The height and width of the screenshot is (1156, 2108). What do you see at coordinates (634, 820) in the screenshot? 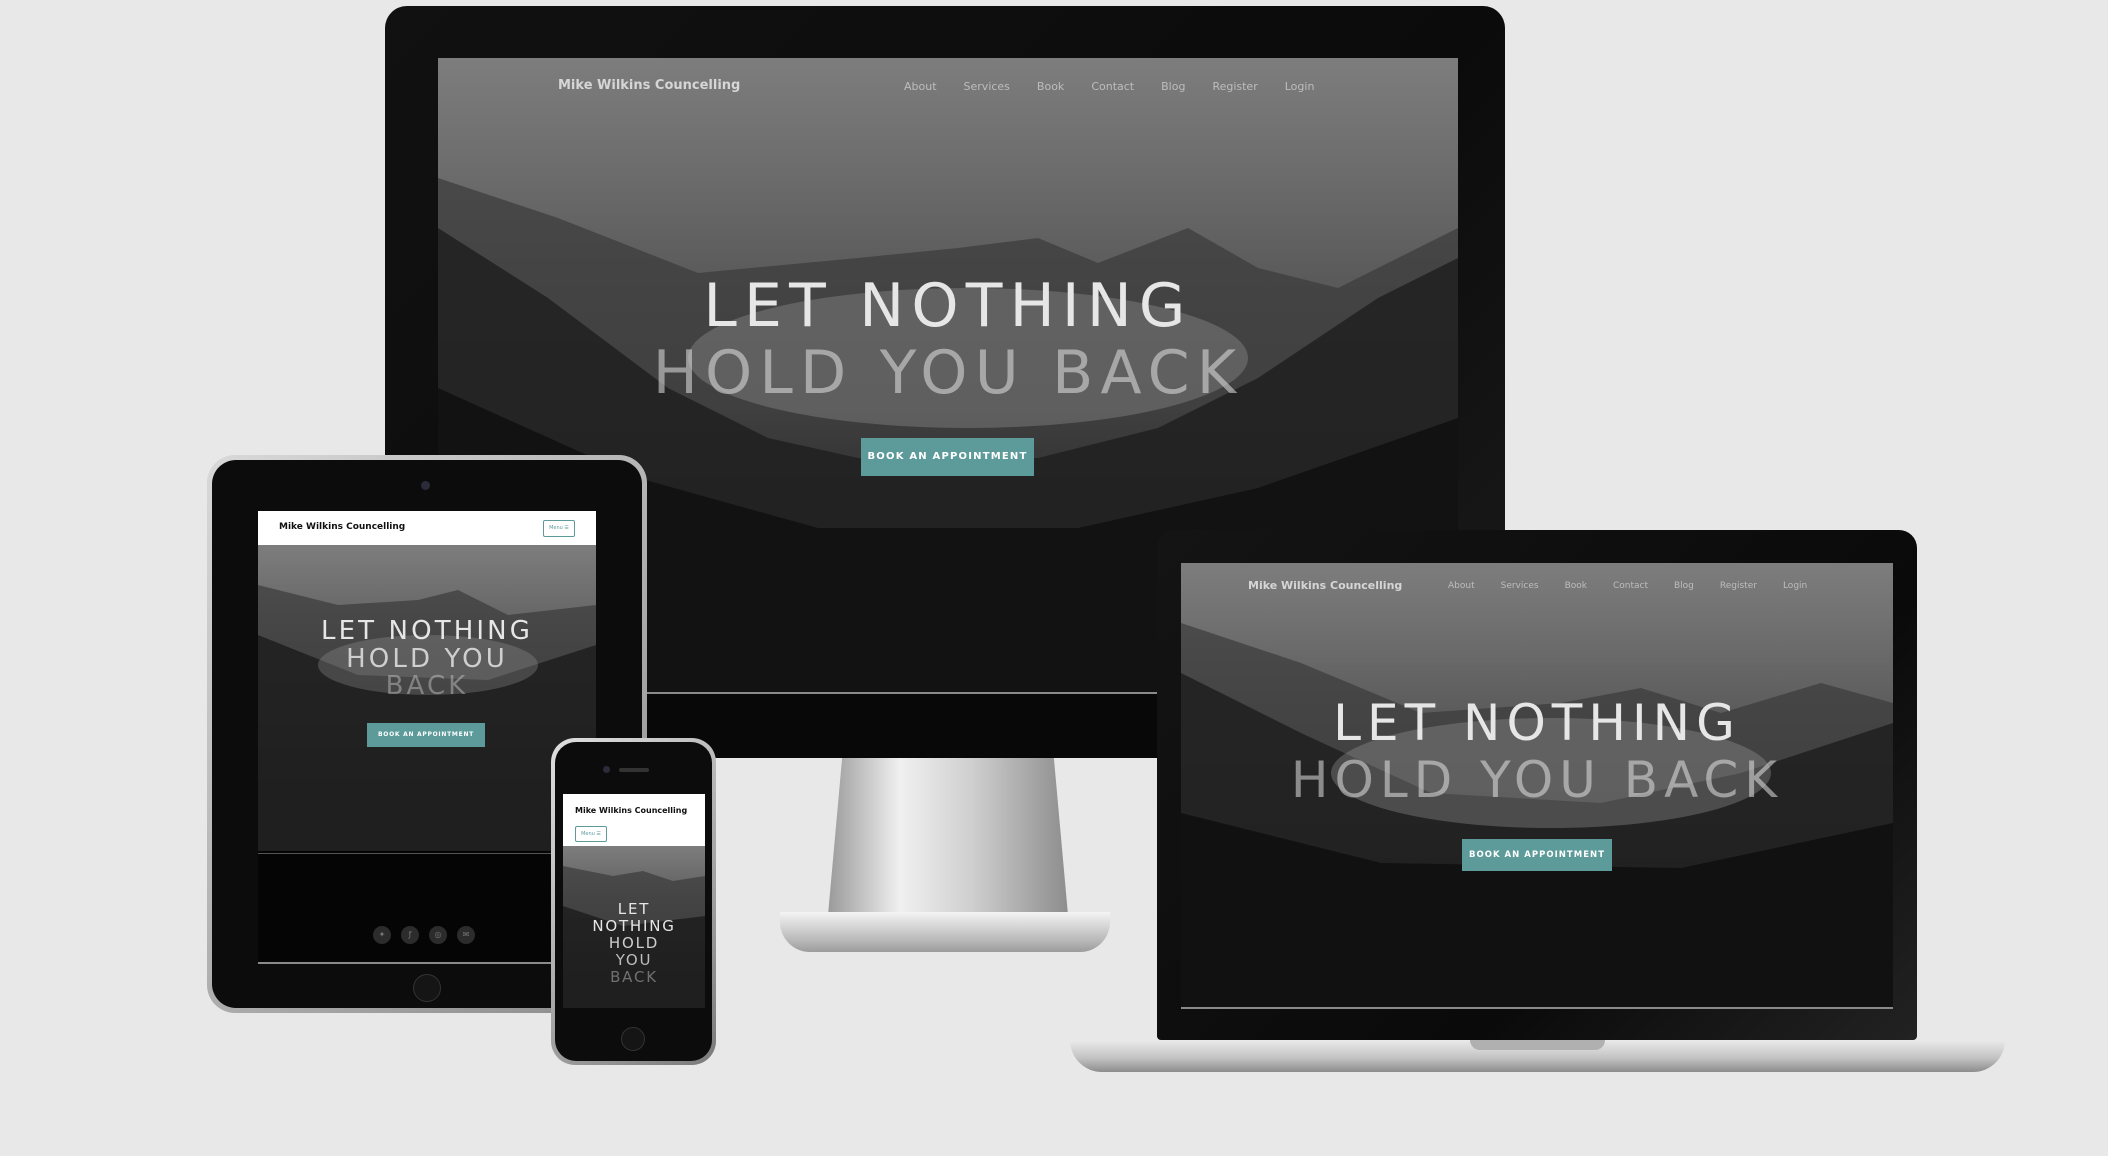
I see `phone-topbar: Mike Wilkins Councelling Menu ☰` at bounding box center [634, 820].